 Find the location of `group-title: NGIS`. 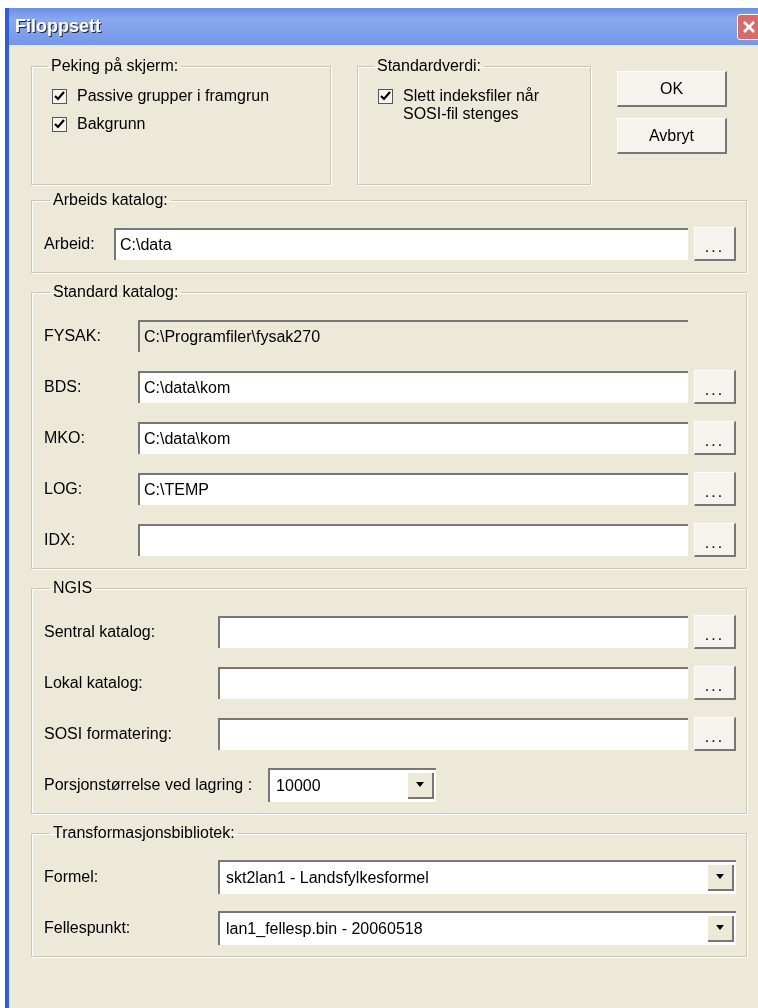

group-title: NGIS is located at coordinates (73, 588).